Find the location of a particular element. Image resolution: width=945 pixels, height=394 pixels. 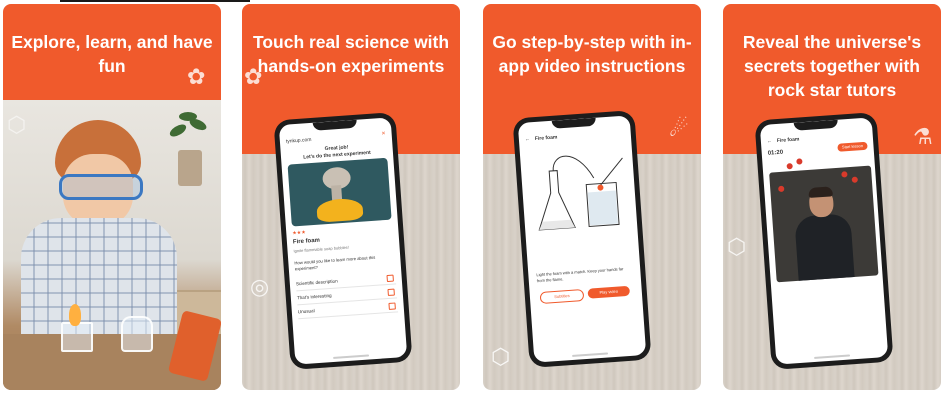

experiment-image is located at coordinates (339, 192).